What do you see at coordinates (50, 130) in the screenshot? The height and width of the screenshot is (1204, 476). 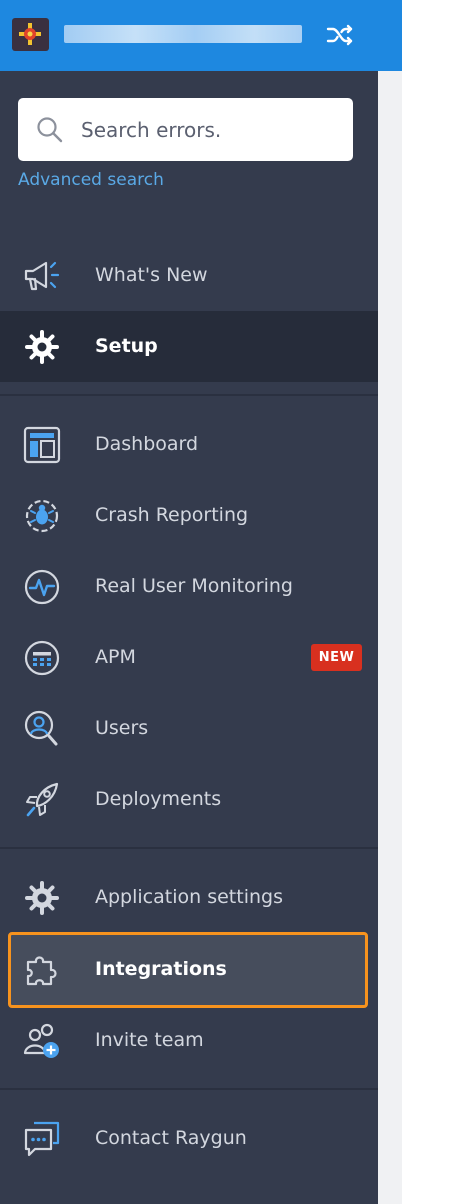 I see `search-icon` at bounding box center [50, 130].